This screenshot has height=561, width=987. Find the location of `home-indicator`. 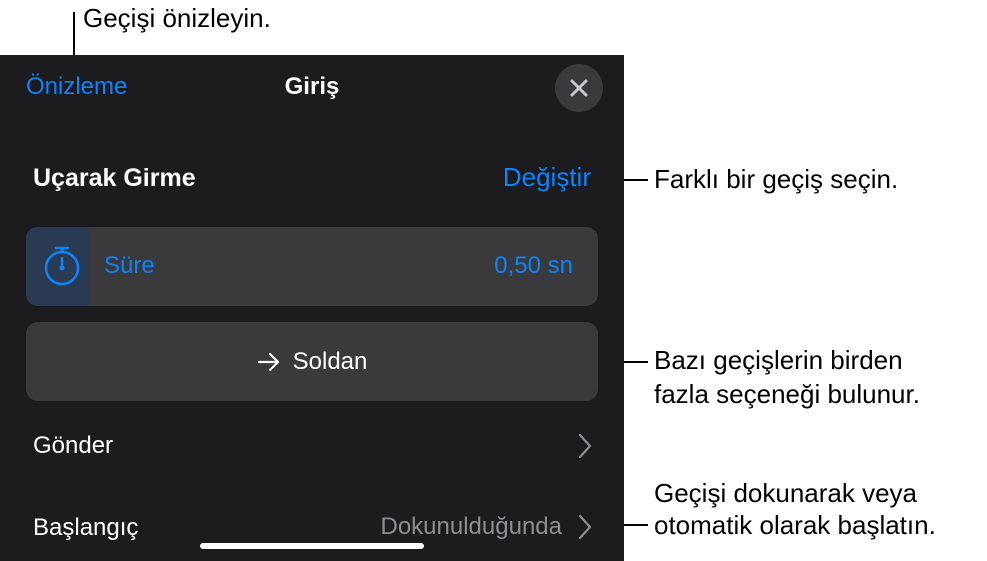

home-indicator is located at coordinates (312, 546).